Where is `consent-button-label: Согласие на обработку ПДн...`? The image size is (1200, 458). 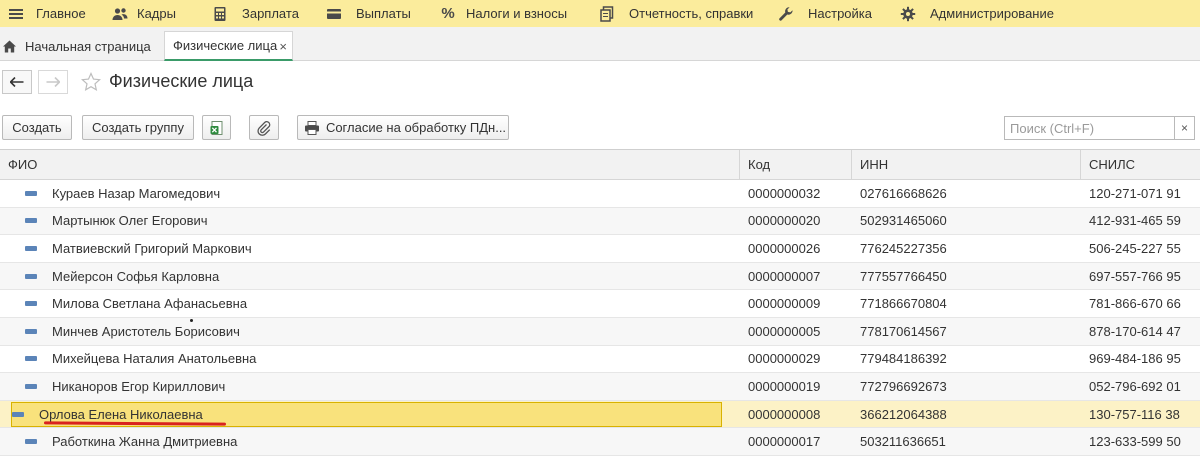 consent-button-label: Согласие на обработку ПДн... is located at coordinates (416, 127).